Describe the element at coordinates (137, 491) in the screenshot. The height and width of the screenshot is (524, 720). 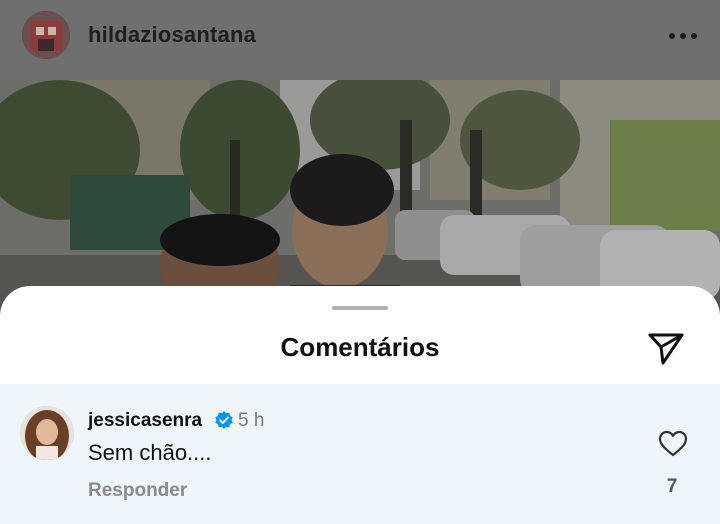
I see `reply-button: Responder` at that location.